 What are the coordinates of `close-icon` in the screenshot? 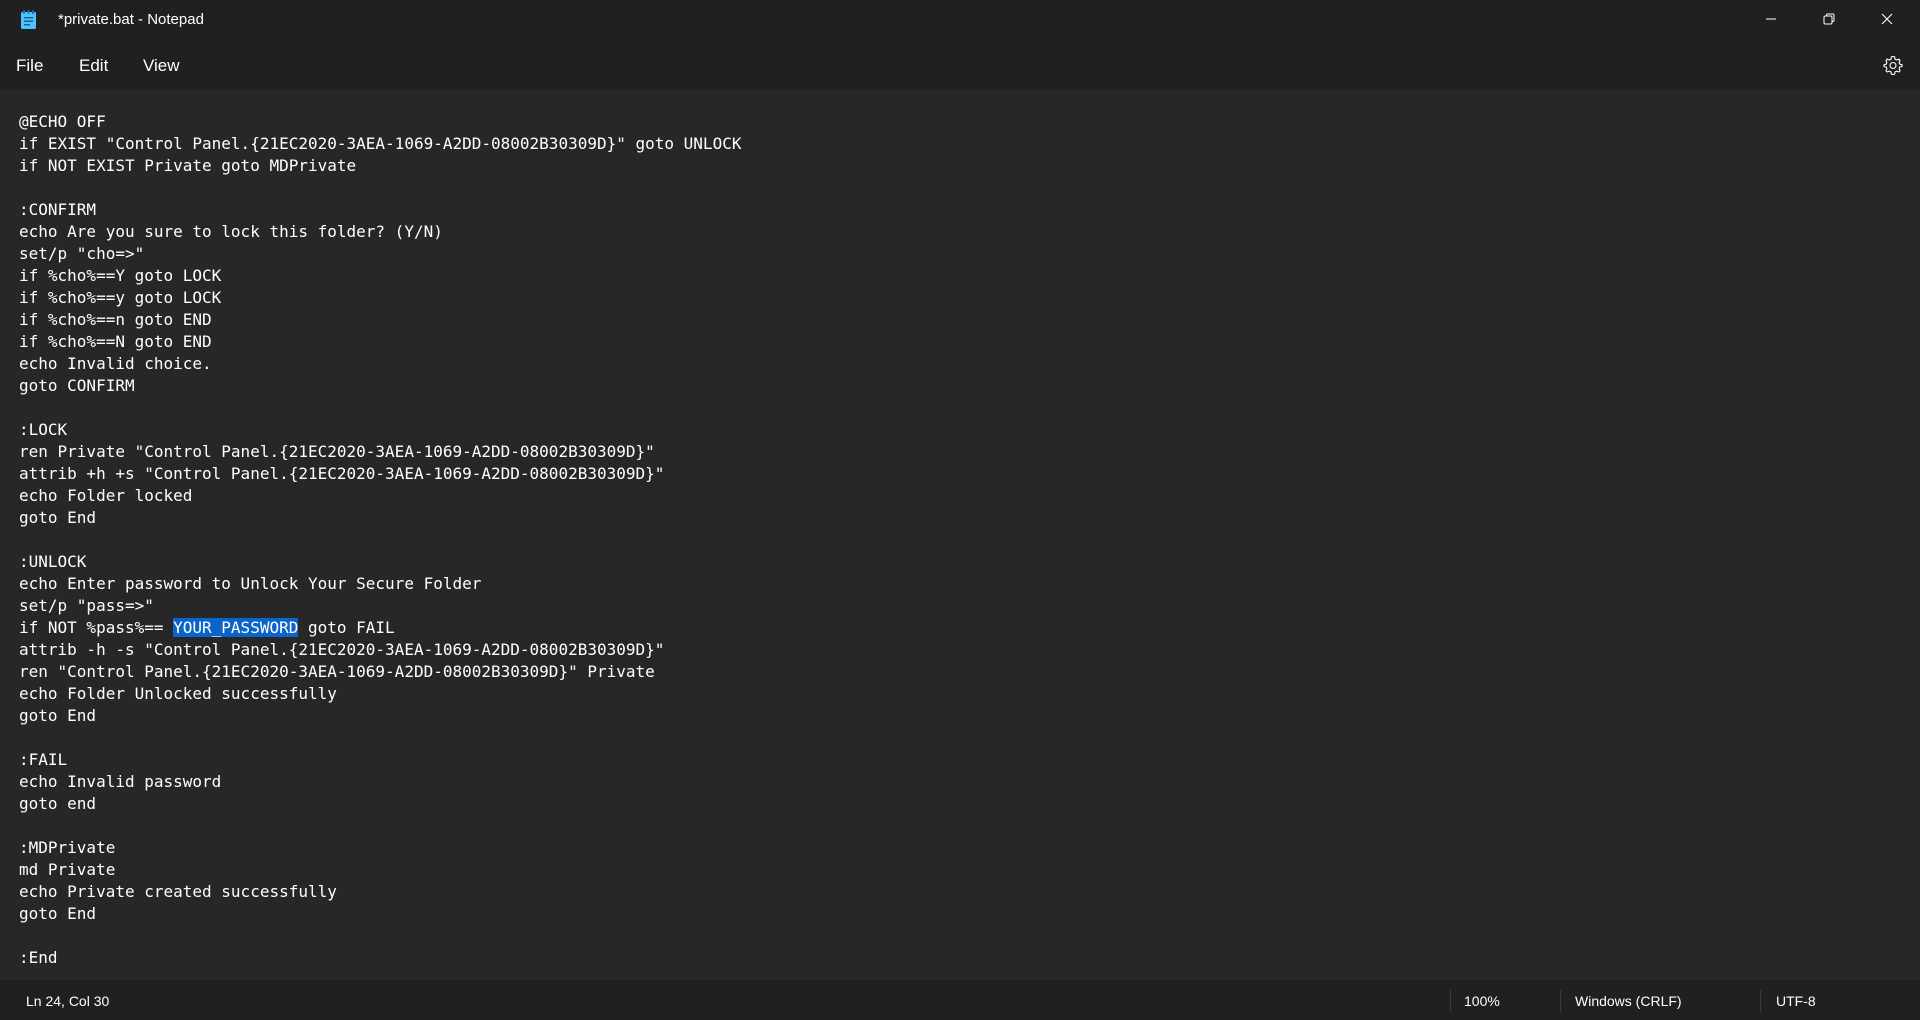 It's located at (1887, 19).